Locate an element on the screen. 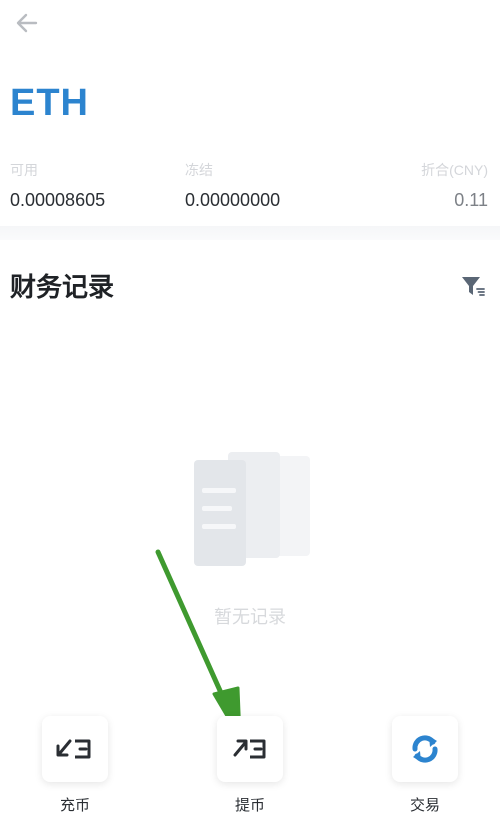 This screenshot has width=500, height=825. back-button is located at coordinates (27, 23).